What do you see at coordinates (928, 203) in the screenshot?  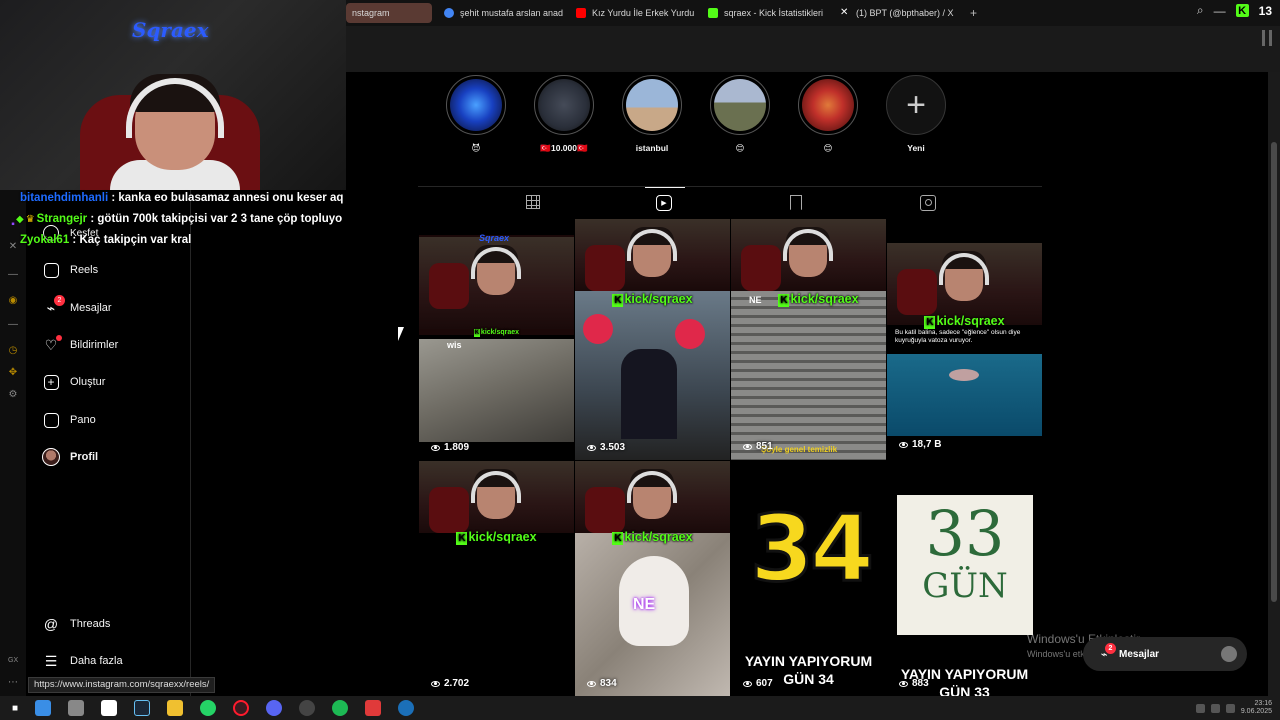 I see `tagged-icon` at bounding box center [928, 203].